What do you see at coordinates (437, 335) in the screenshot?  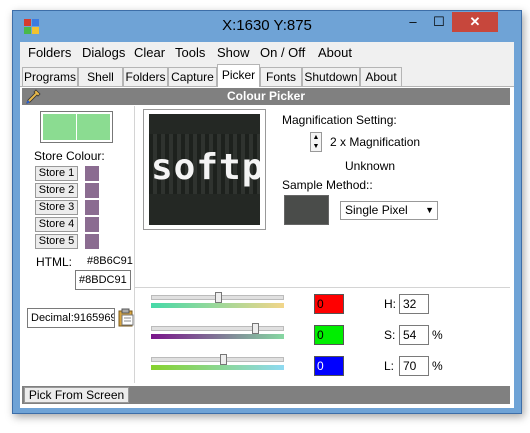 I see `saturation-unit: %` at bounding box center [437, 335].